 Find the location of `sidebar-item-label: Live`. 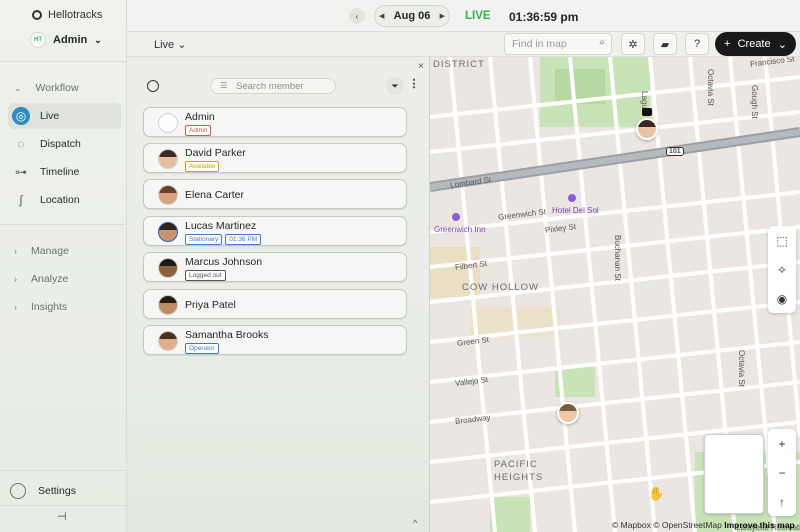

sidebar-item-label: Live is located at coordinates (50, 116).